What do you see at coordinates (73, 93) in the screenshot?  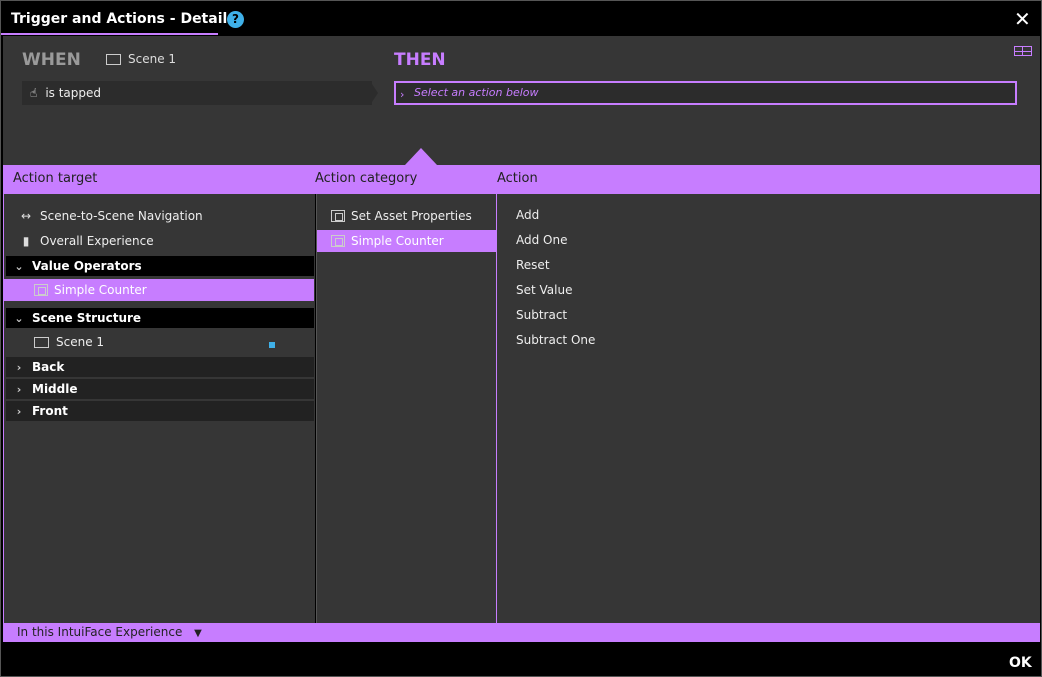 I see `trigger-event-label: is tapped` at bounding box center [73, 93].